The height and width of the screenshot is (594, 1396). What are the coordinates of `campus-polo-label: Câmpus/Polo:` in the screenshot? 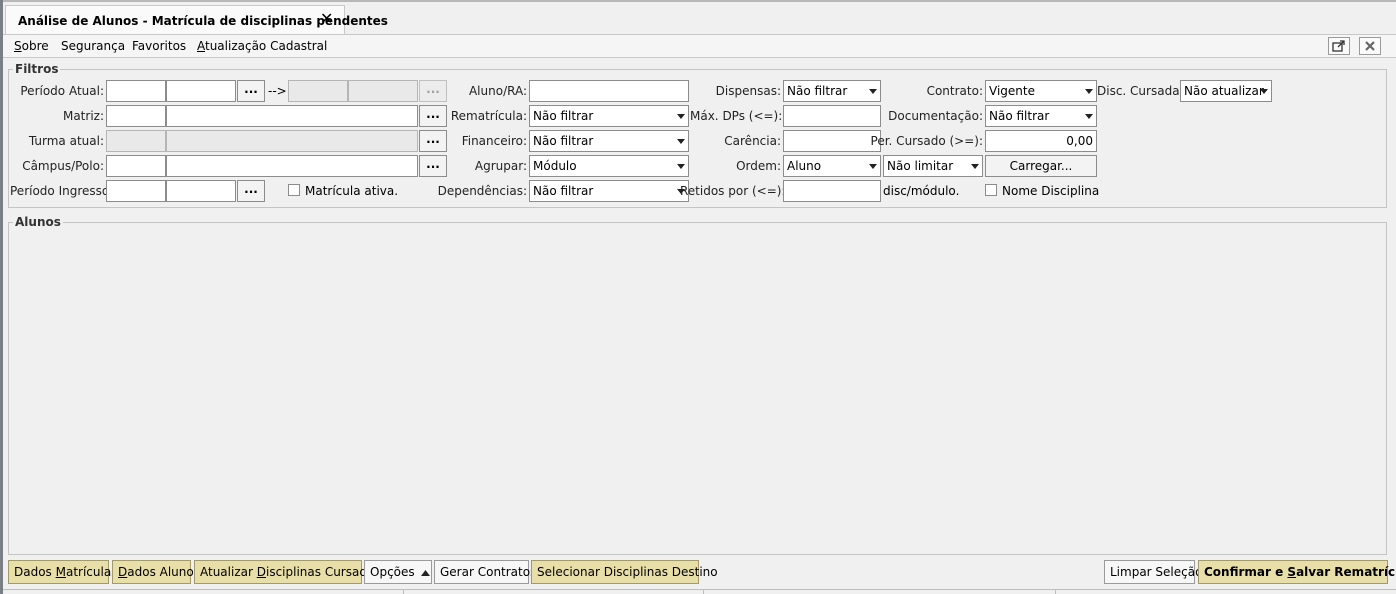 It's located at (63, 166).